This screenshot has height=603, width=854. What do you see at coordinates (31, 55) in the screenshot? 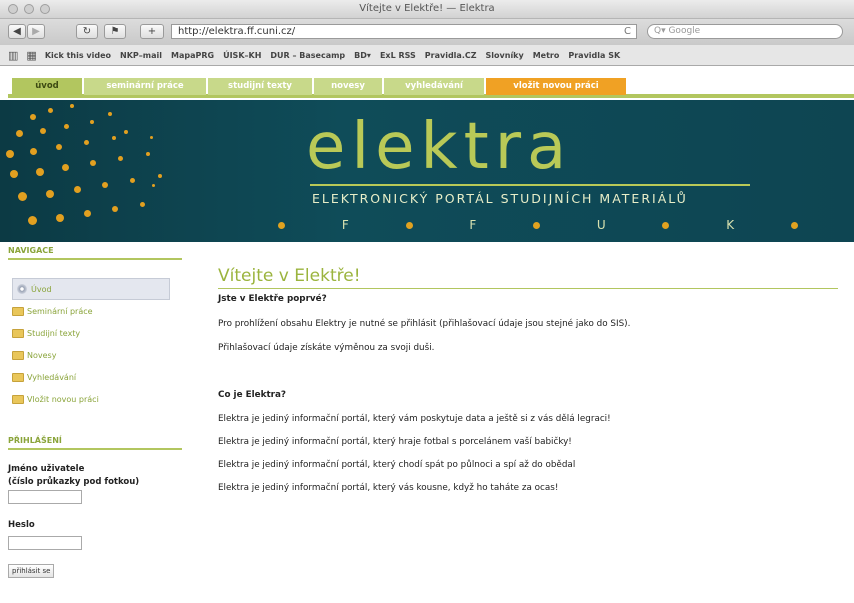
I see `grid-icon: ▦` at bounding box center [31, 55].